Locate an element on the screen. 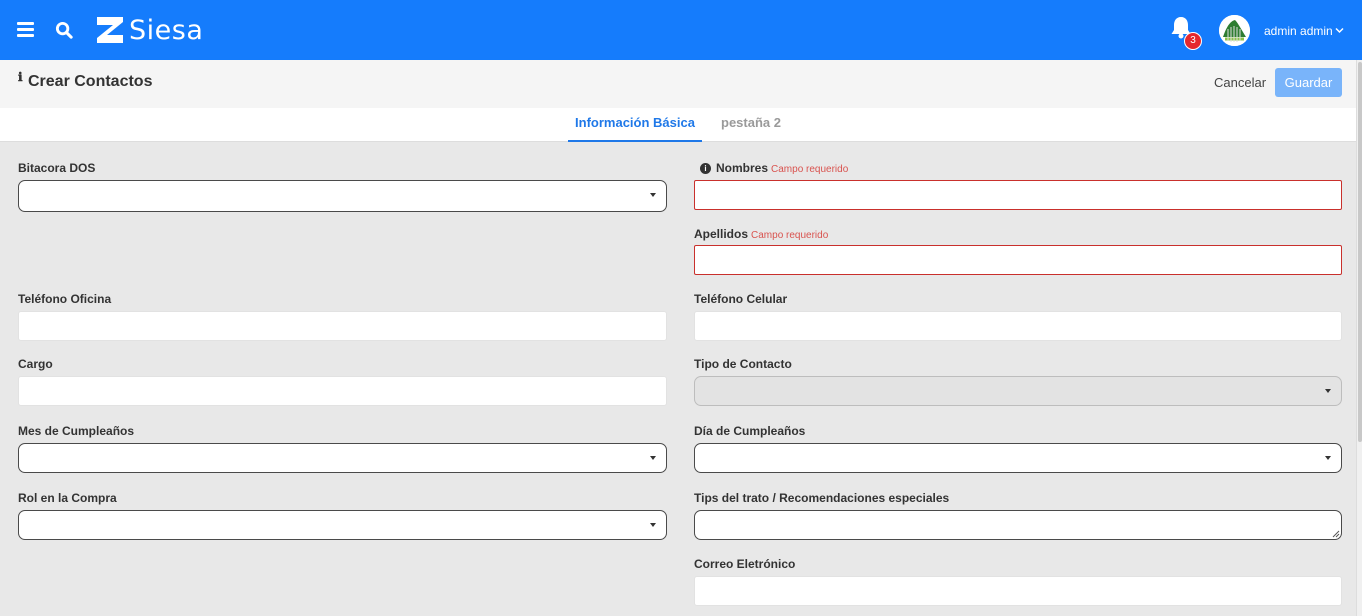 The width and height of the screenshot is (1362, 616). scrollbar-thumb is located at coordinates (1360, 252).